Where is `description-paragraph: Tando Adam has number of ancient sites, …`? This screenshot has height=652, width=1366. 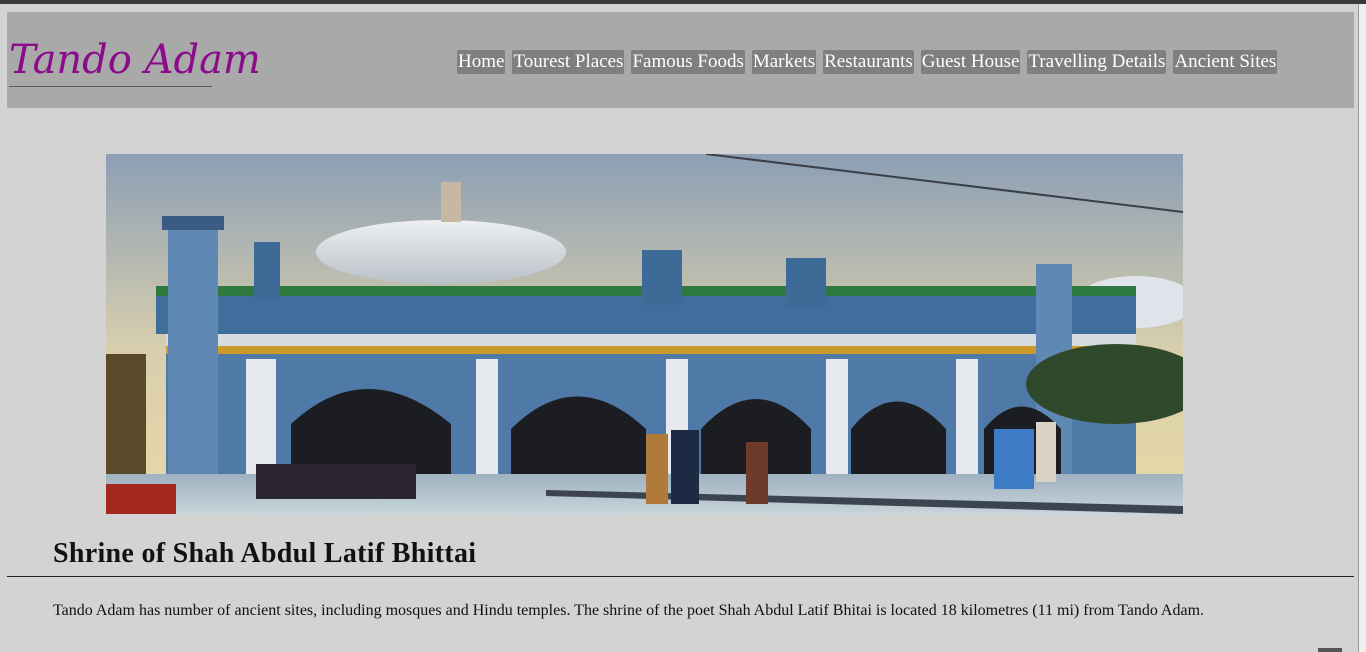 description-paragraph: Tando Adam has number of ancient sites, … is located at coordinates (629, 610).